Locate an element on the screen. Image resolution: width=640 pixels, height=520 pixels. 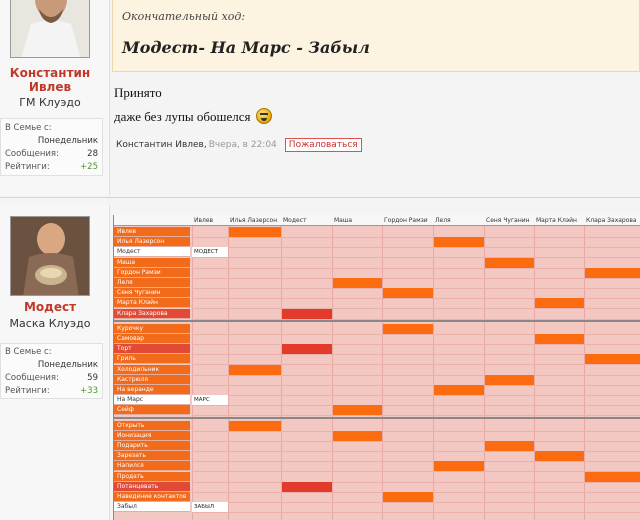
sheet-row: Потанцевать is located at coordinates (377, 486).